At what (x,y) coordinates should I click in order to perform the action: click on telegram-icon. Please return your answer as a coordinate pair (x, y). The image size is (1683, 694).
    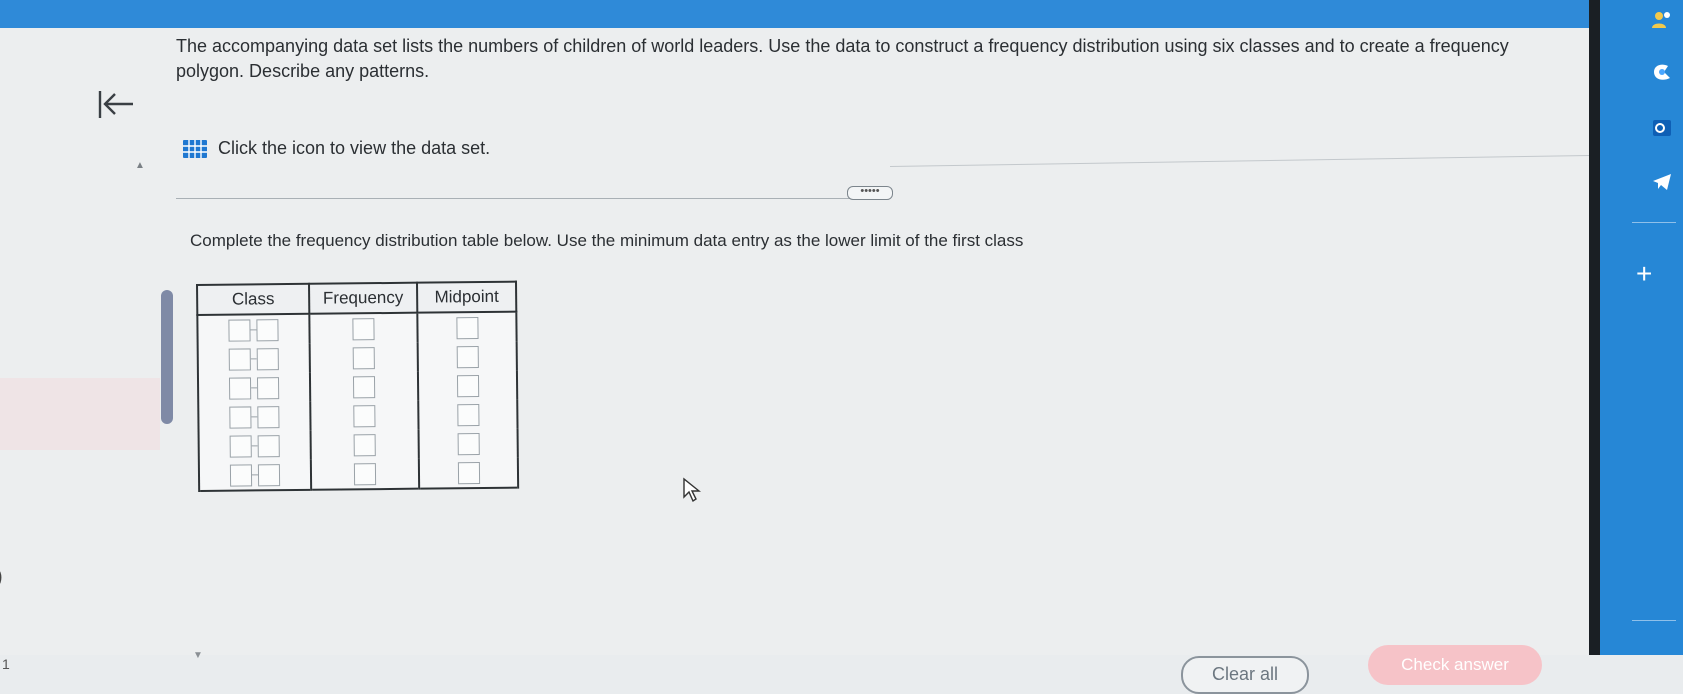
    Looking at the image, I should click on (1662, 182).